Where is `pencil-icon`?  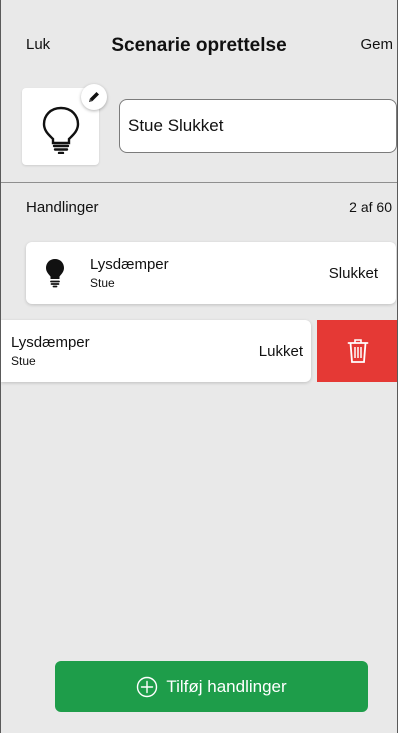 pencil-icon is located at coordinates (94, 97).